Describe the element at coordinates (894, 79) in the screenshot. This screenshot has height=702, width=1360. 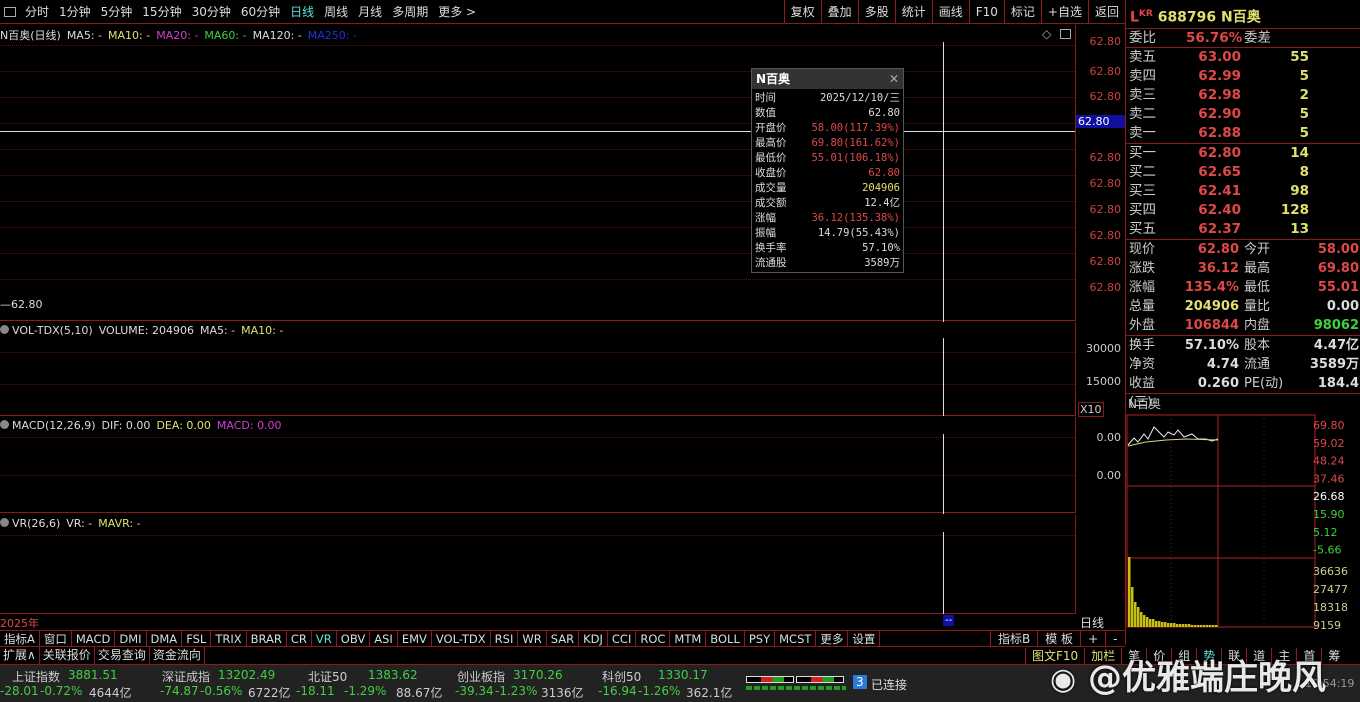
I see `close-icon: ✕` at that location.